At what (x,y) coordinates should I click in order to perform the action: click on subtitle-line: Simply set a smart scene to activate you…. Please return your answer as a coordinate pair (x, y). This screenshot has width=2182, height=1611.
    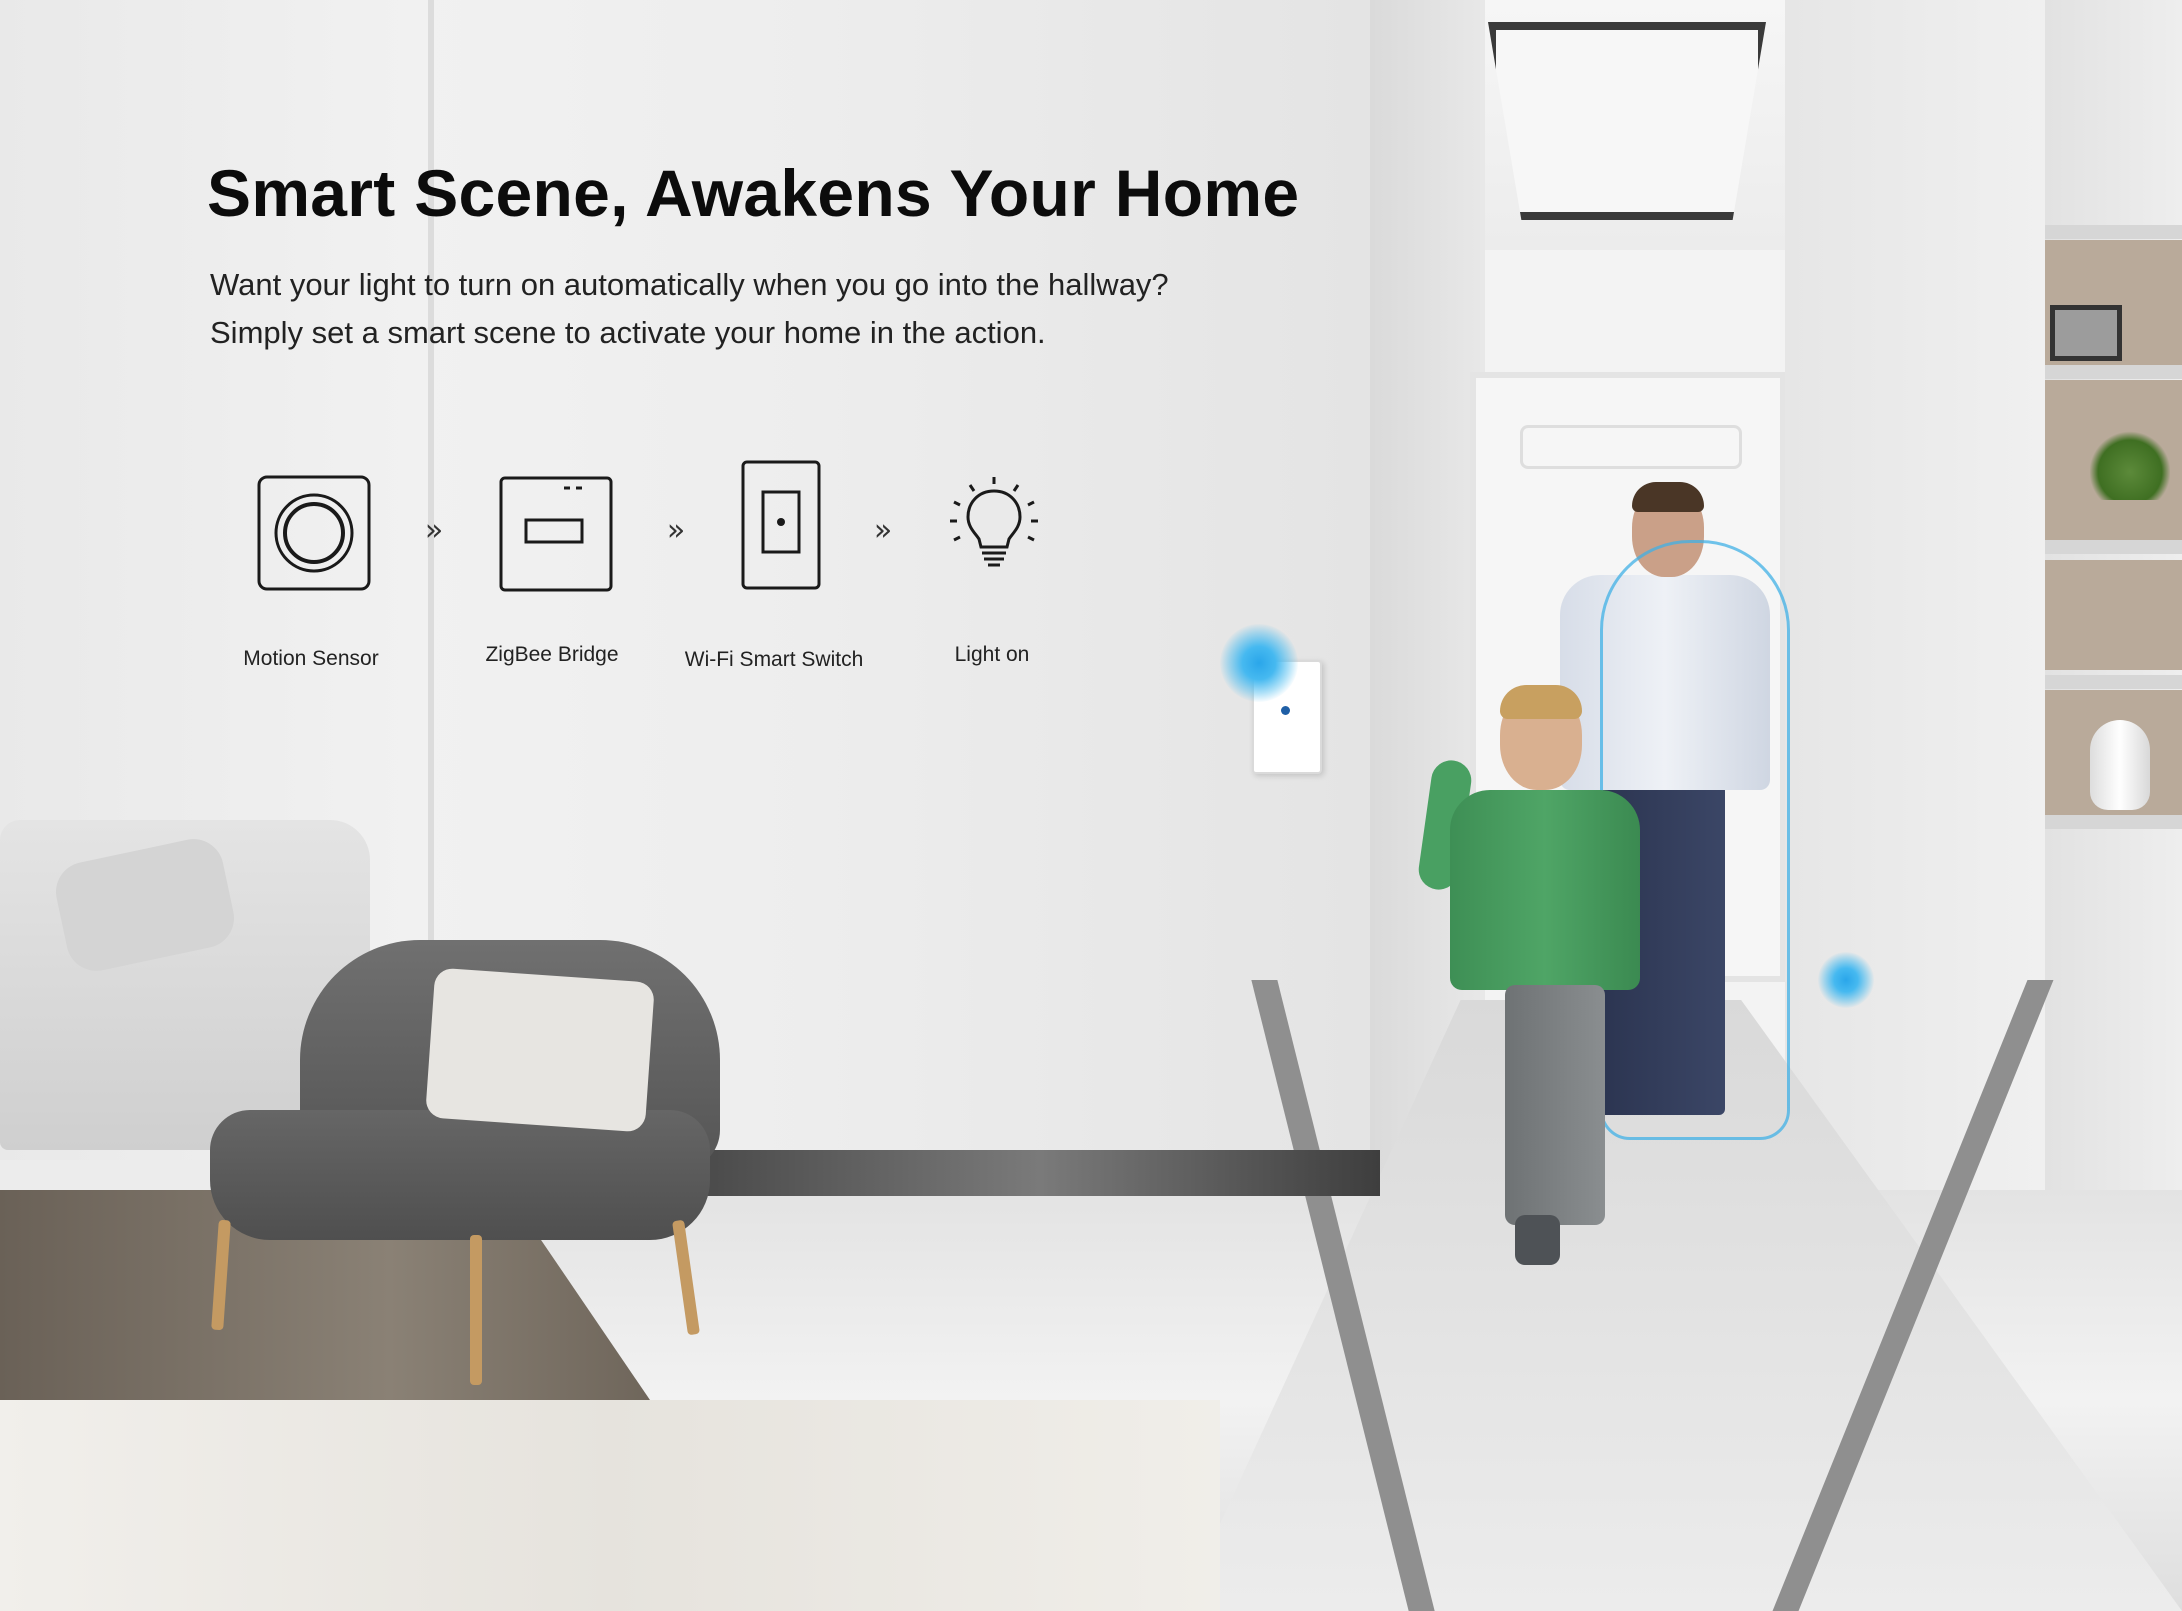
    Looking at the image, I should click on (628, 332).